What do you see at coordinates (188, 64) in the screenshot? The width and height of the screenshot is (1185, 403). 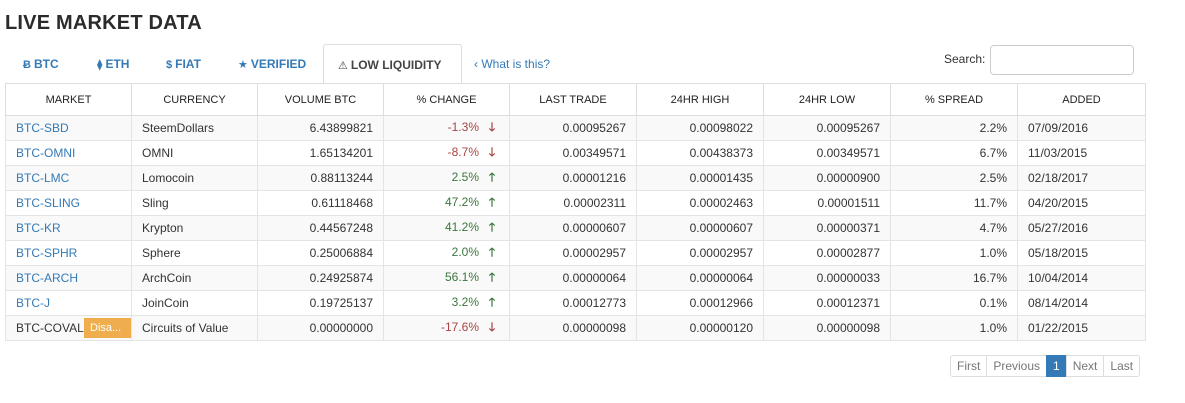 I see `tab-label: FIAT` at bounding box center [188, 64].